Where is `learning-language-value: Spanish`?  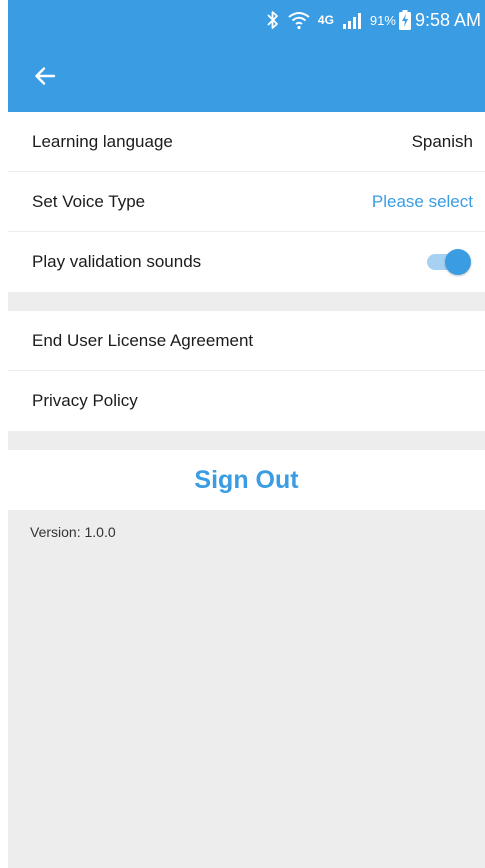 learning-language-value: Spanish is located at coordinates (442, 141).